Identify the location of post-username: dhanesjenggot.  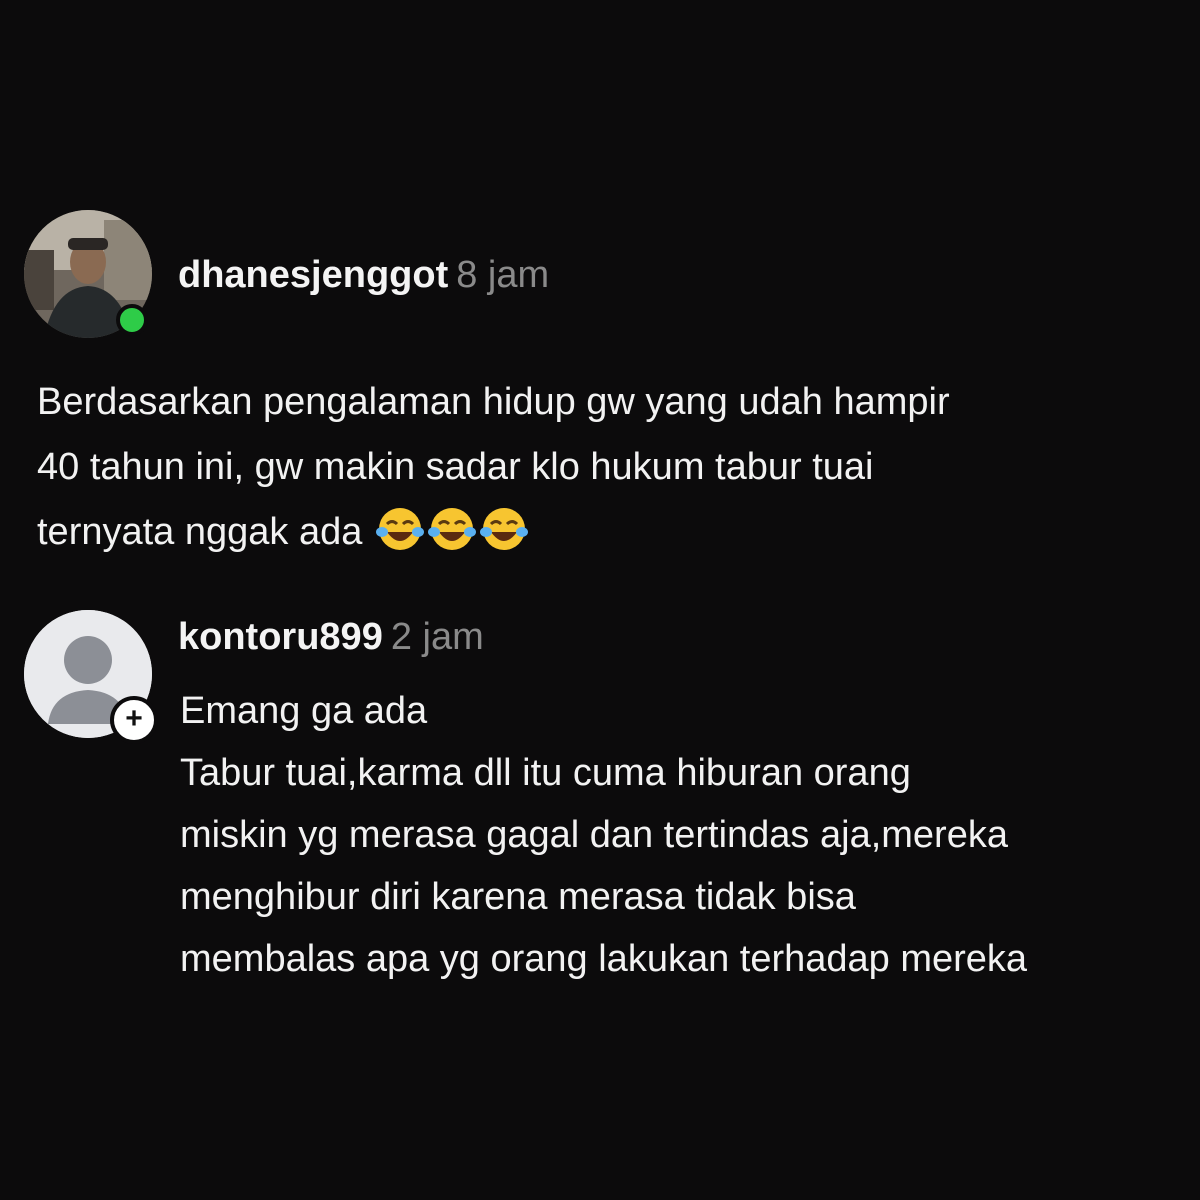
(313, 275).